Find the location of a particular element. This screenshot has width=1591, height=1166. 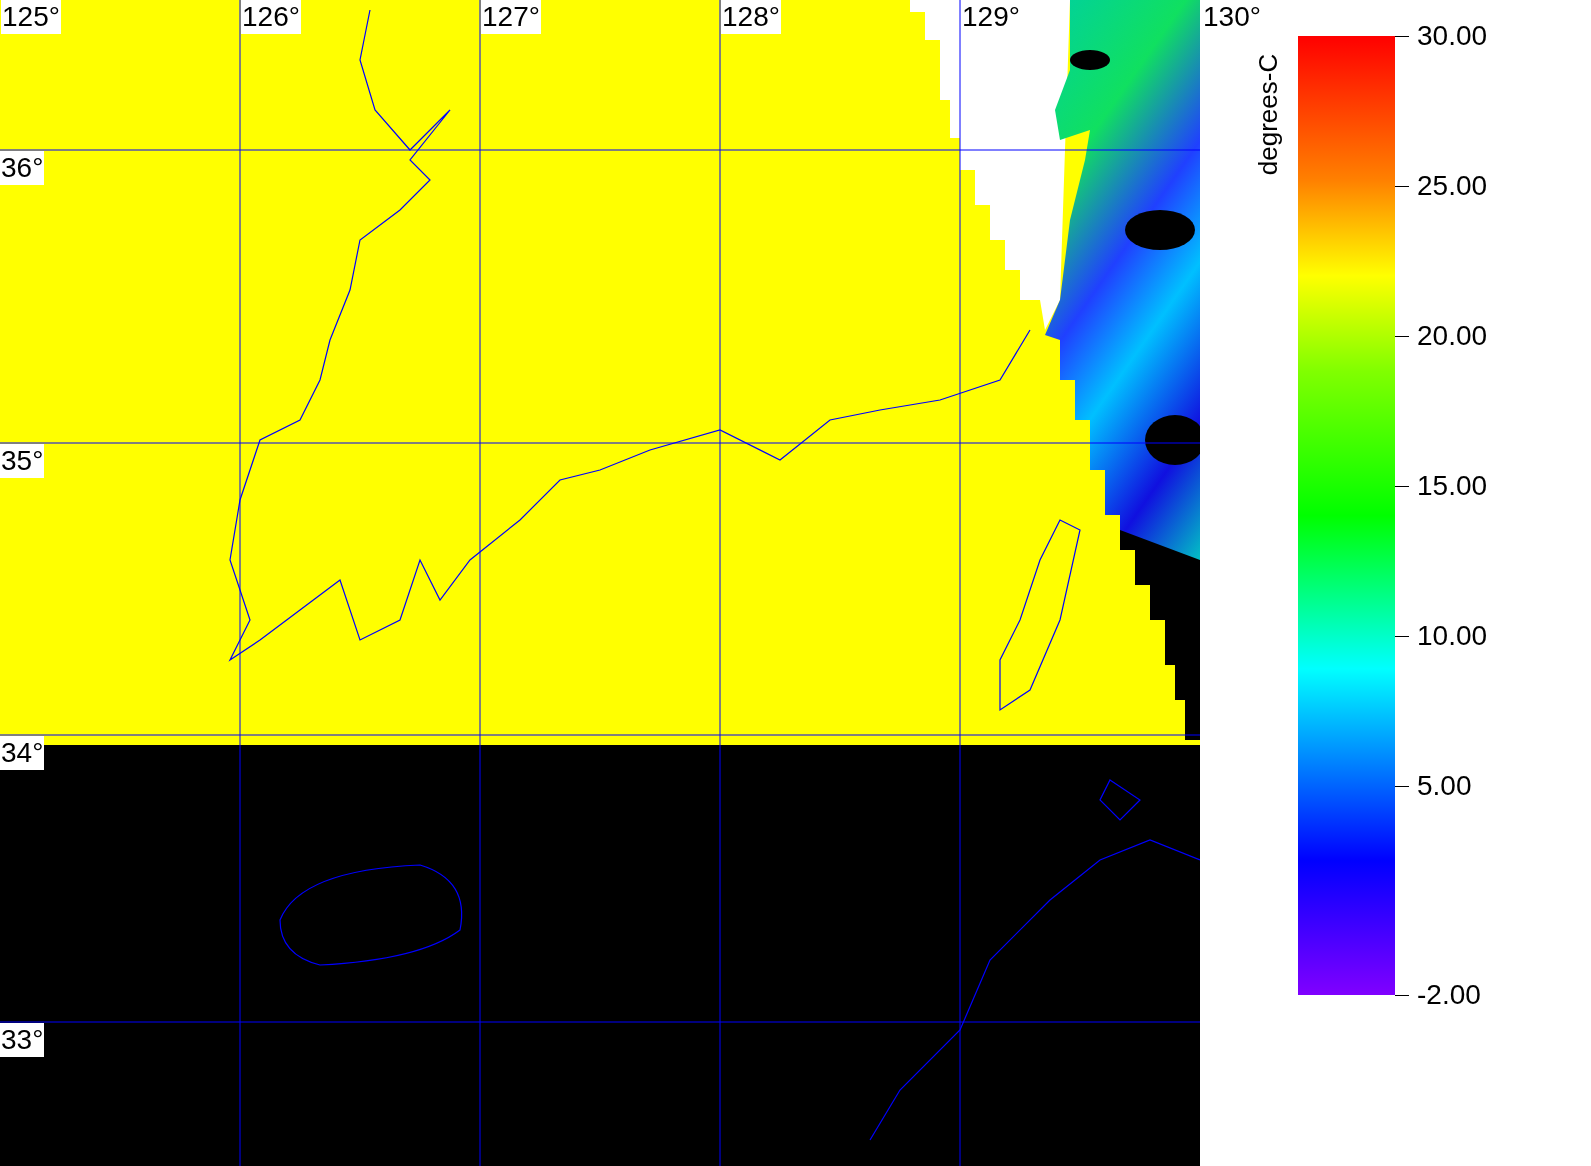

latitude-label: 34° is located at coordinates (22, 753).